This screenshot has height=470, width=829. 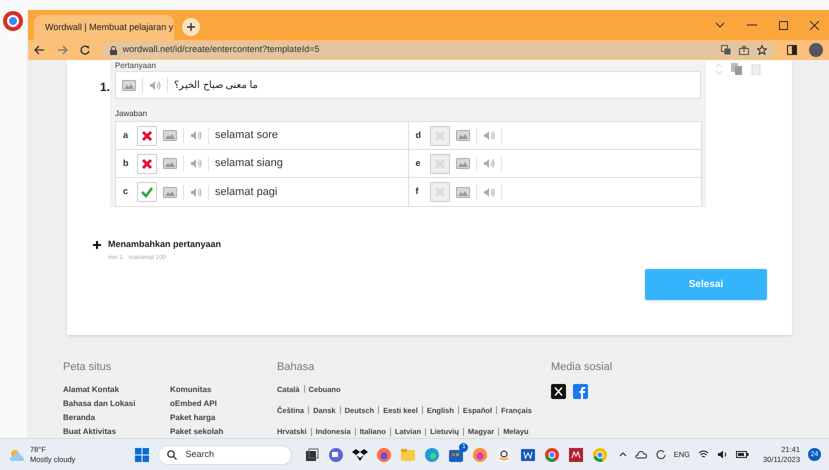 What do you see at coordinates (743, 454) in the screenshot?
I see `battery-icon` at bounding box center [743, 454].